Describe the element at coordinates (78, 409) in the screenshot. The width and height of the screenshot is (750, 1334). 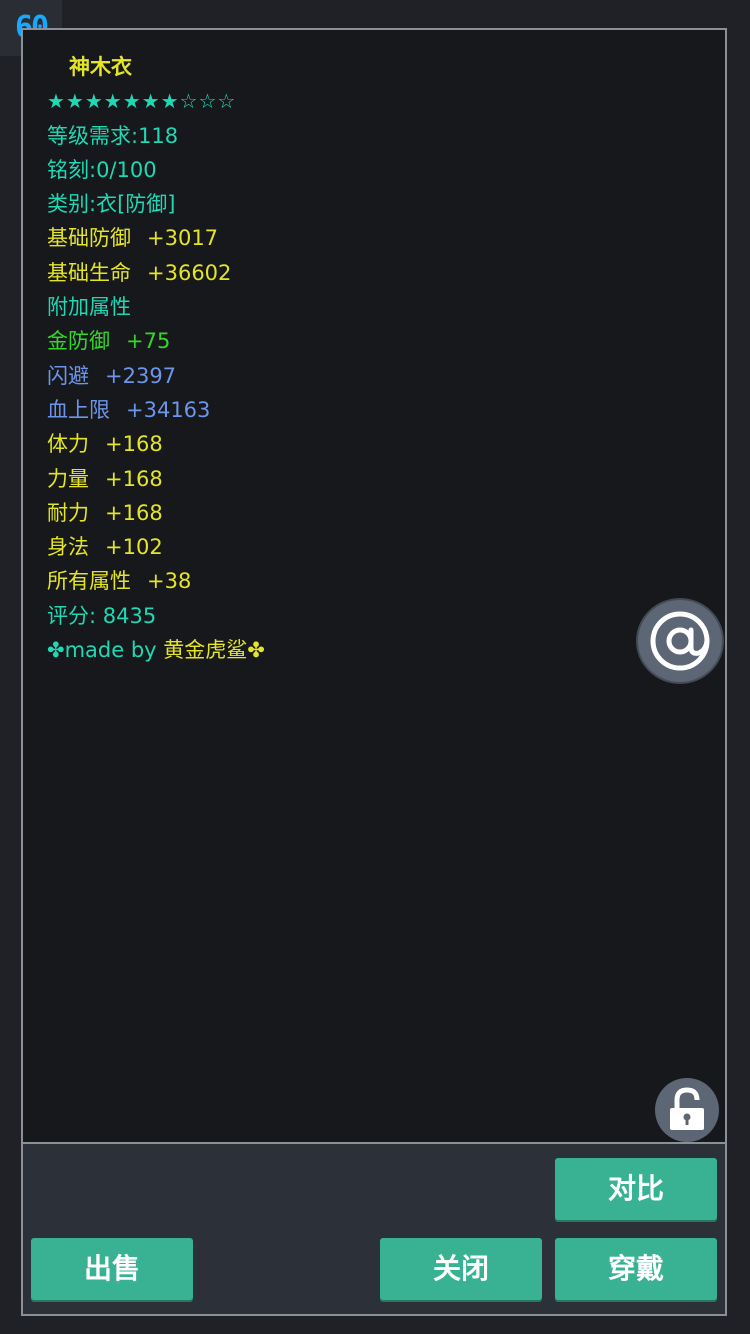
I see `stat-label: 血上限` at that location.